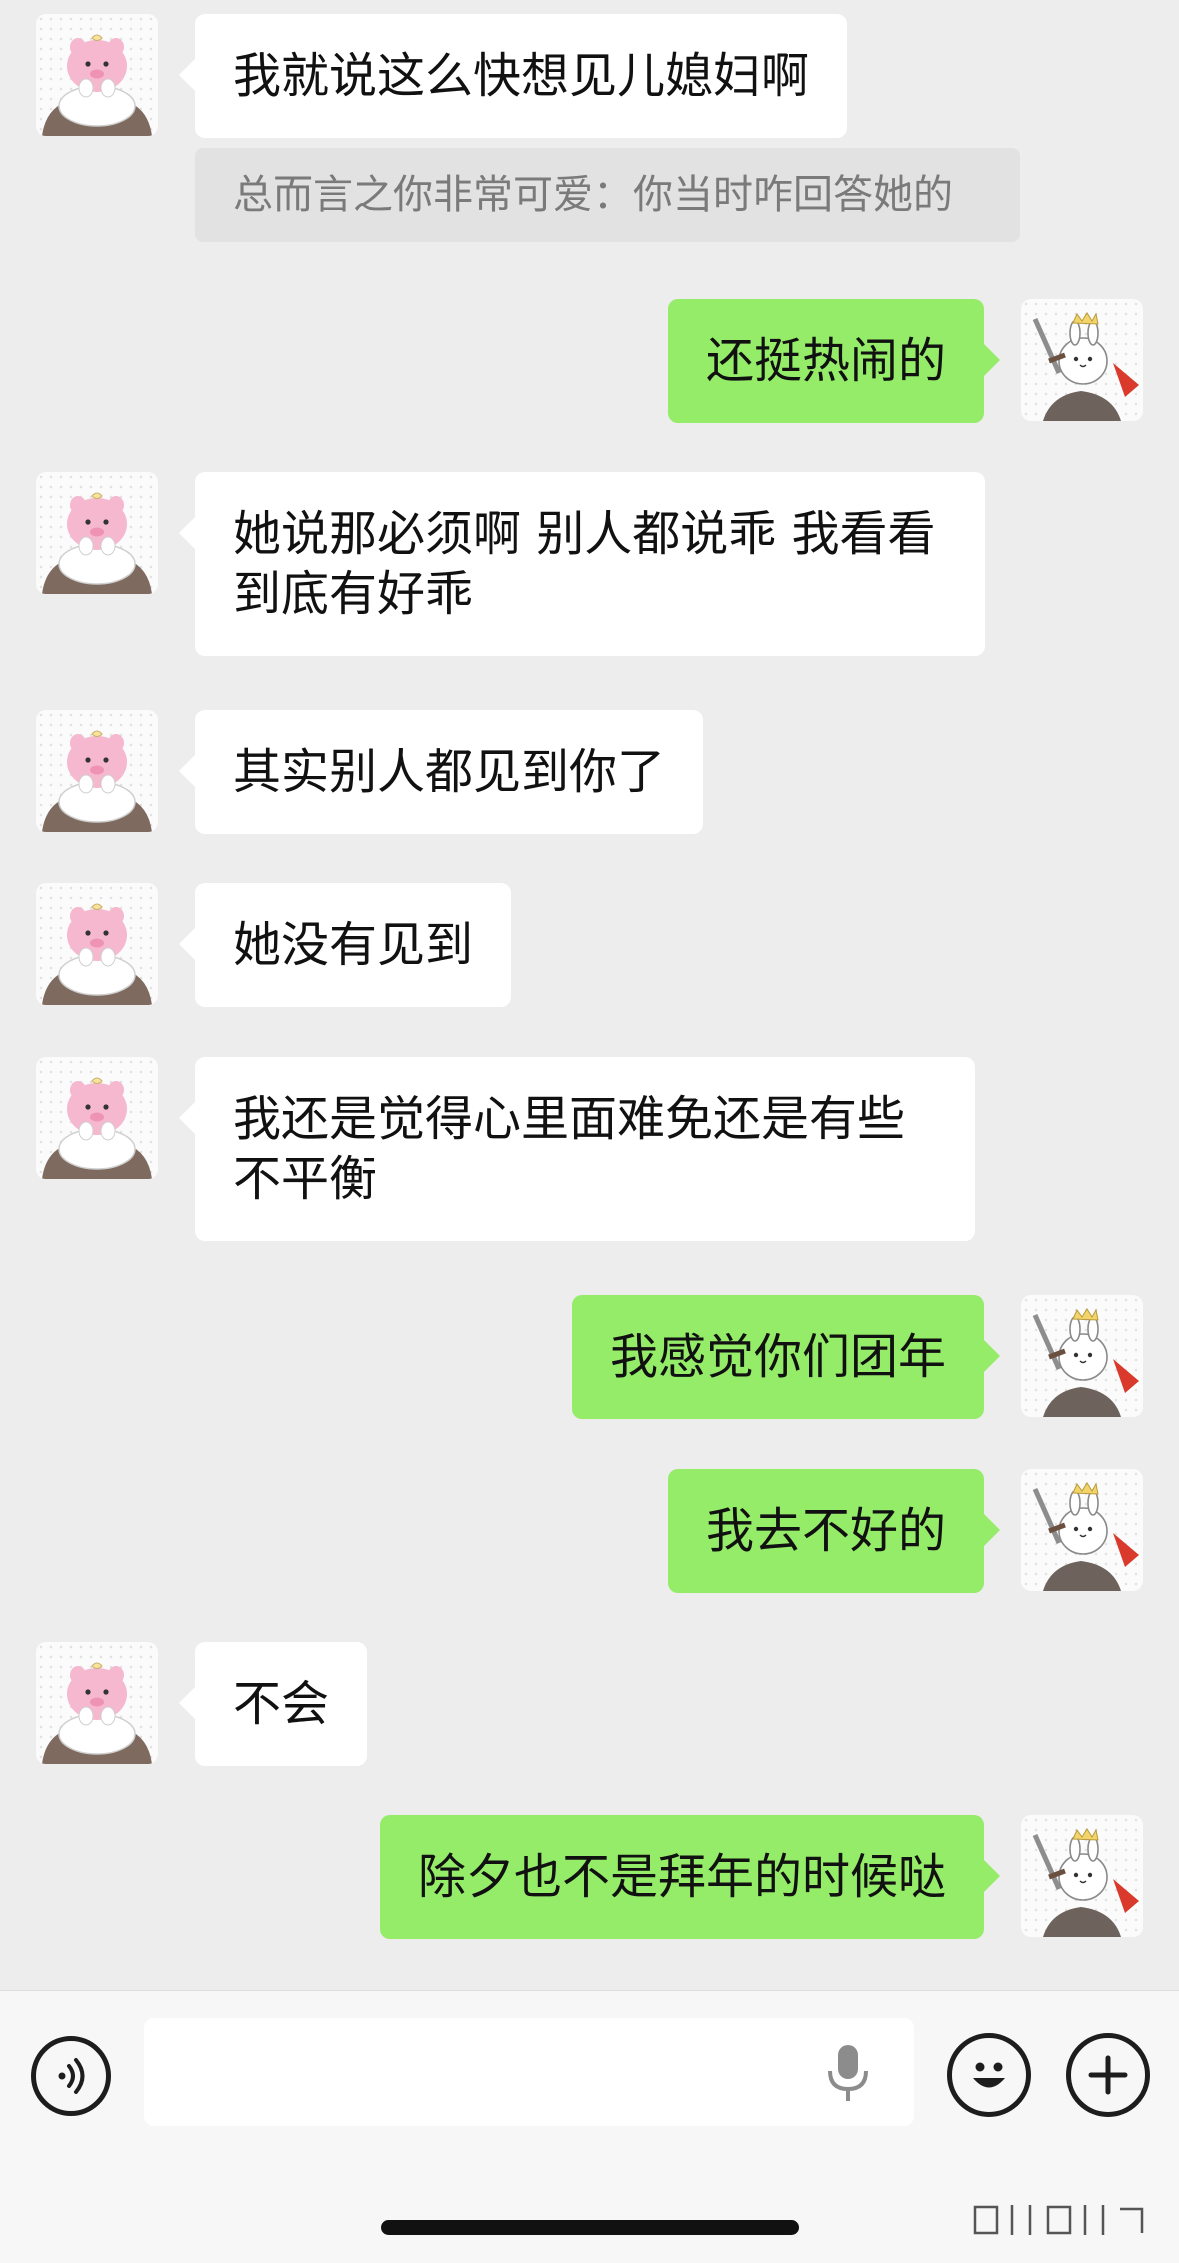 The height and width of the screenshot is (2263, 1179). Describe the element at coordinates (582, 564) in the screenshot. I see `message-bubble: 她说那必须啊 别人都说乖 我看看到底有好乖` at that location.